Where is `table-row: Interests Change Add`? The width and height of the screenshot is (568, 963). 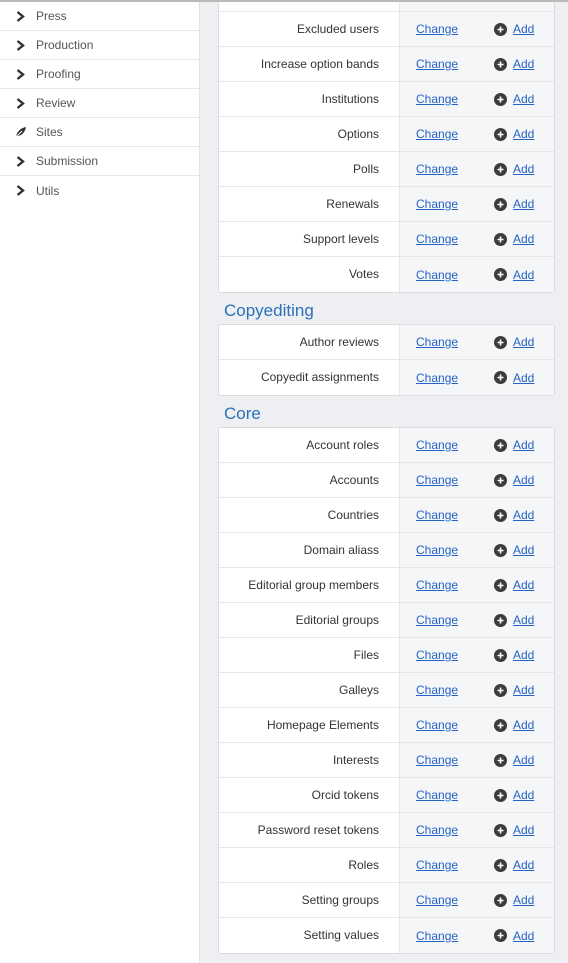 table-row: Interests Change Add is located at coordinates (386, 760).